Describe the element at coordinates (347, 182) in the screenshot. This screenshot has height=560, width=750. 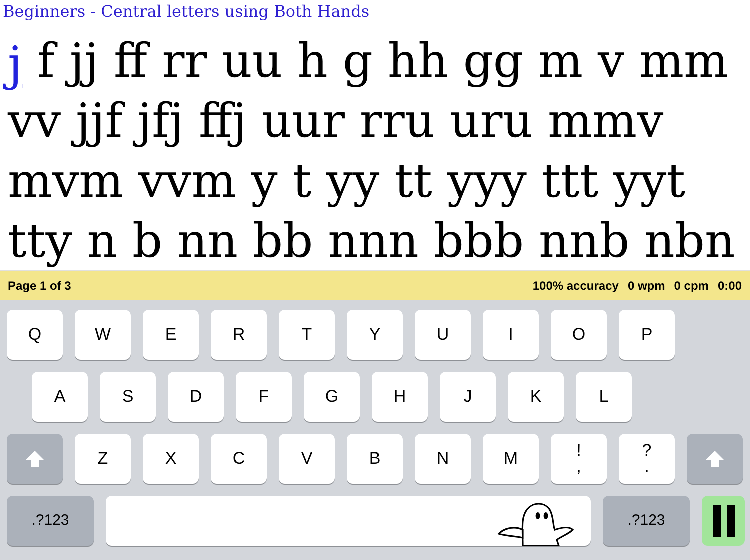
I see `practice-text: mvm vvm y t yy tt yyy ttt yyt` at that location.